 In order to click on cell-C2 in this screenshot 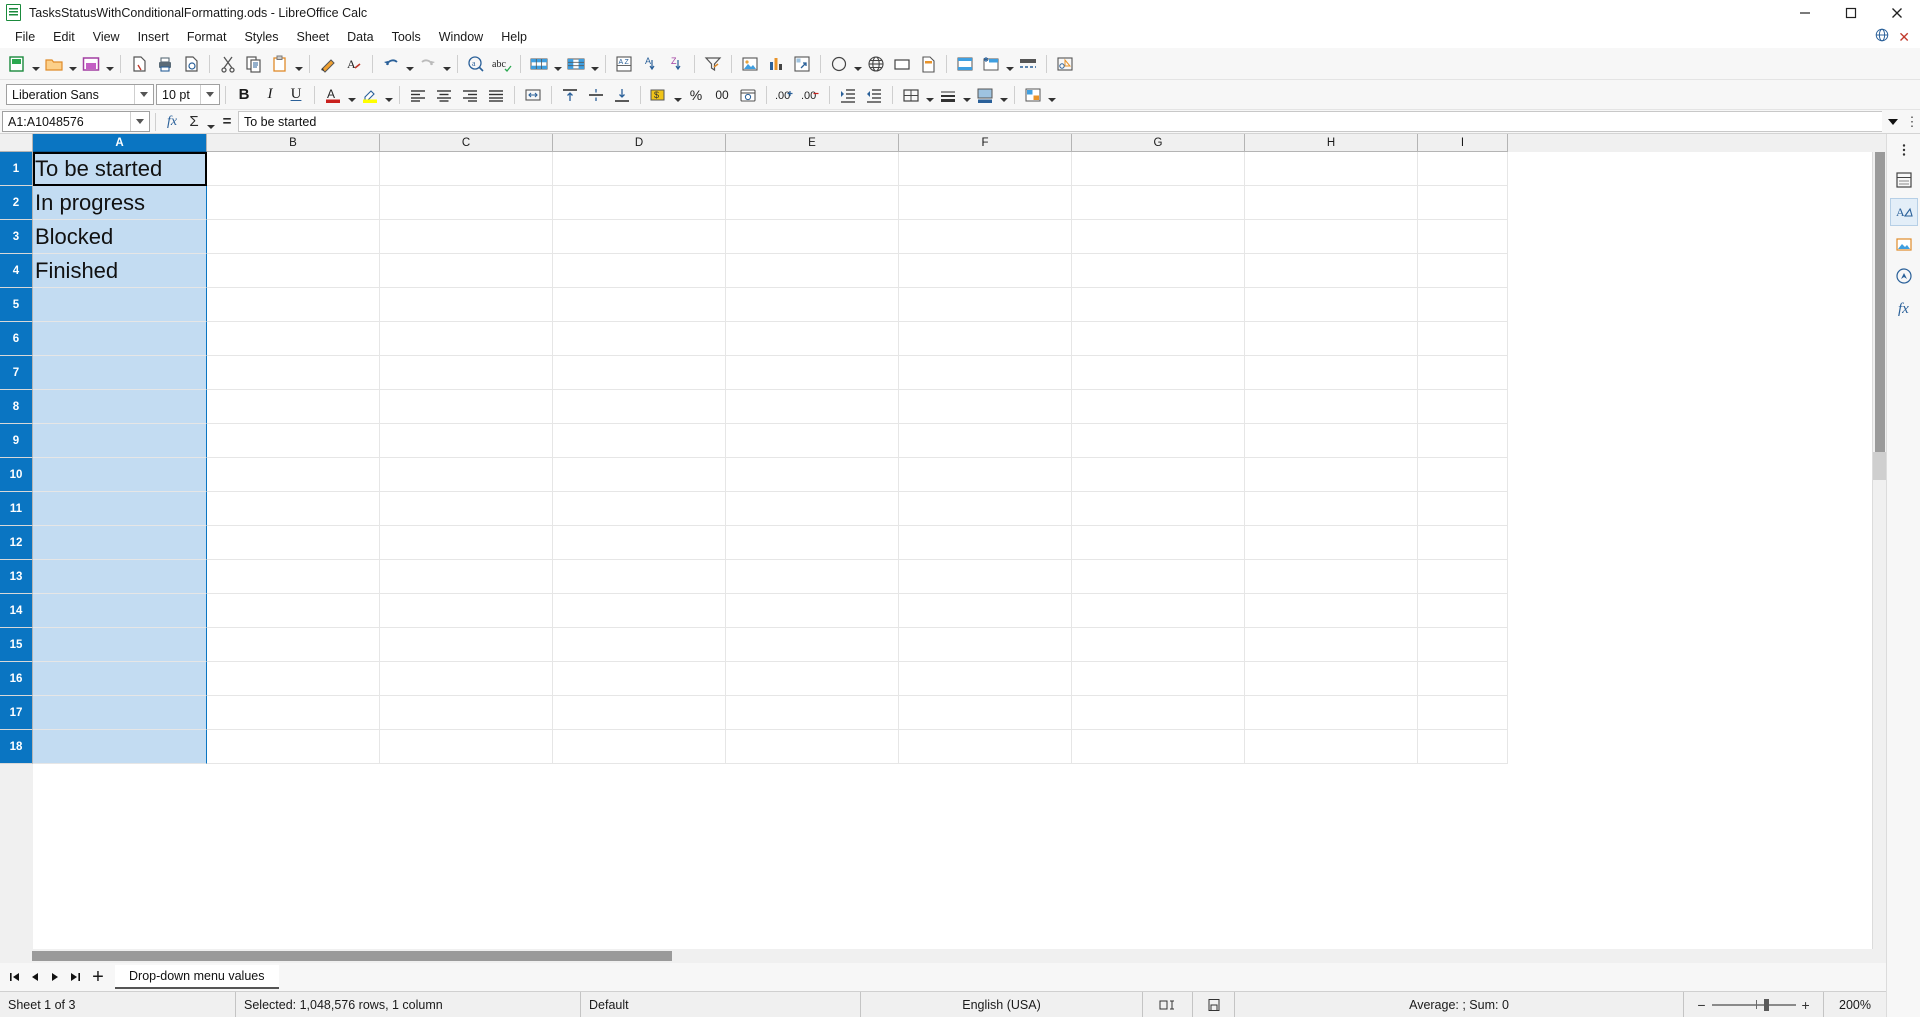, I will do `click(466, 203)`.